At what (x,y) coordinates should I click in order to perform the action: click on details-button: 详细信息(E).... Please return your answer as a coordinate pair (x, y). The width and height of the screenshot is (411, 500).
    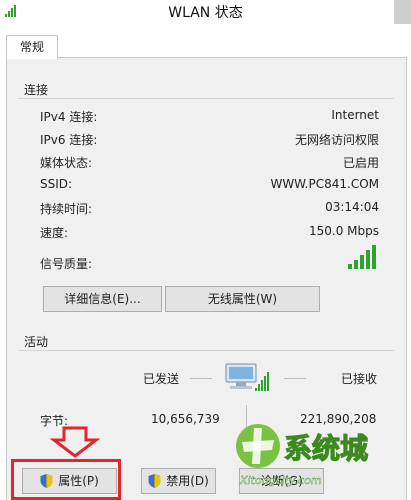
    Looking at the image, I should click on (102, 299).